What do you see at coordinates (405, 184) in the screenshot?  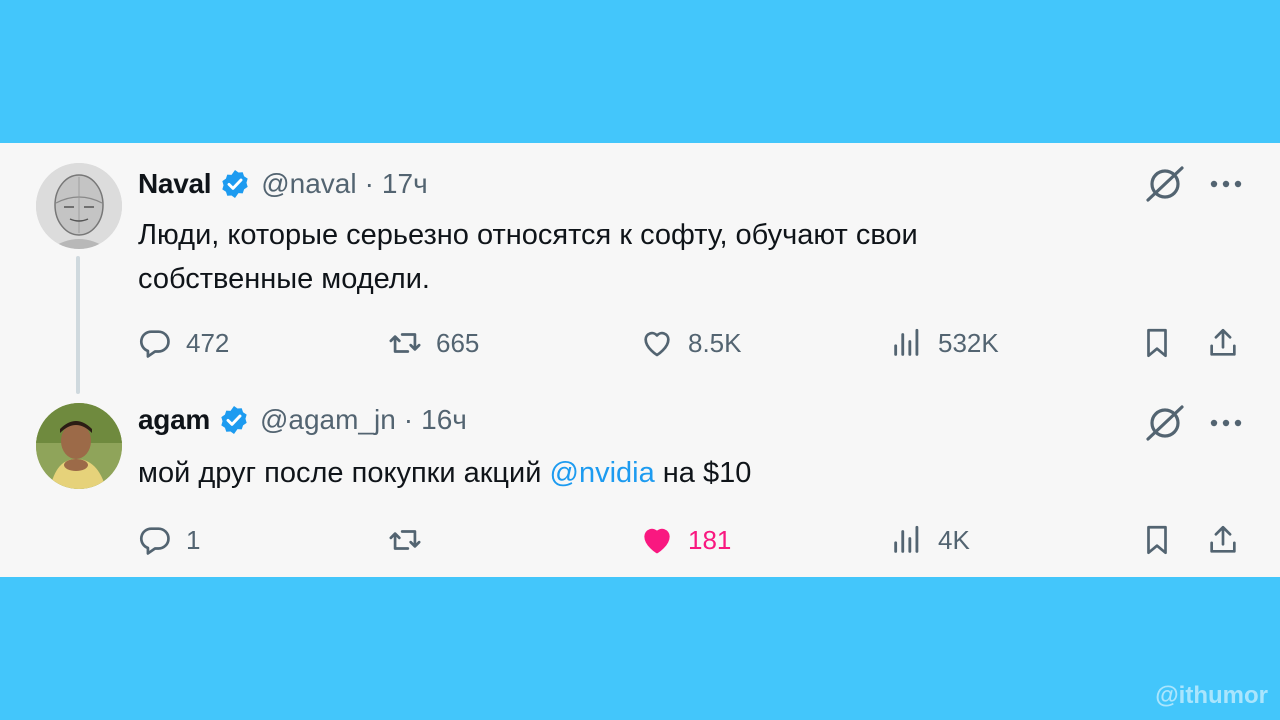 I see `timestamp: 17ч` at bounding box center [405, 184].